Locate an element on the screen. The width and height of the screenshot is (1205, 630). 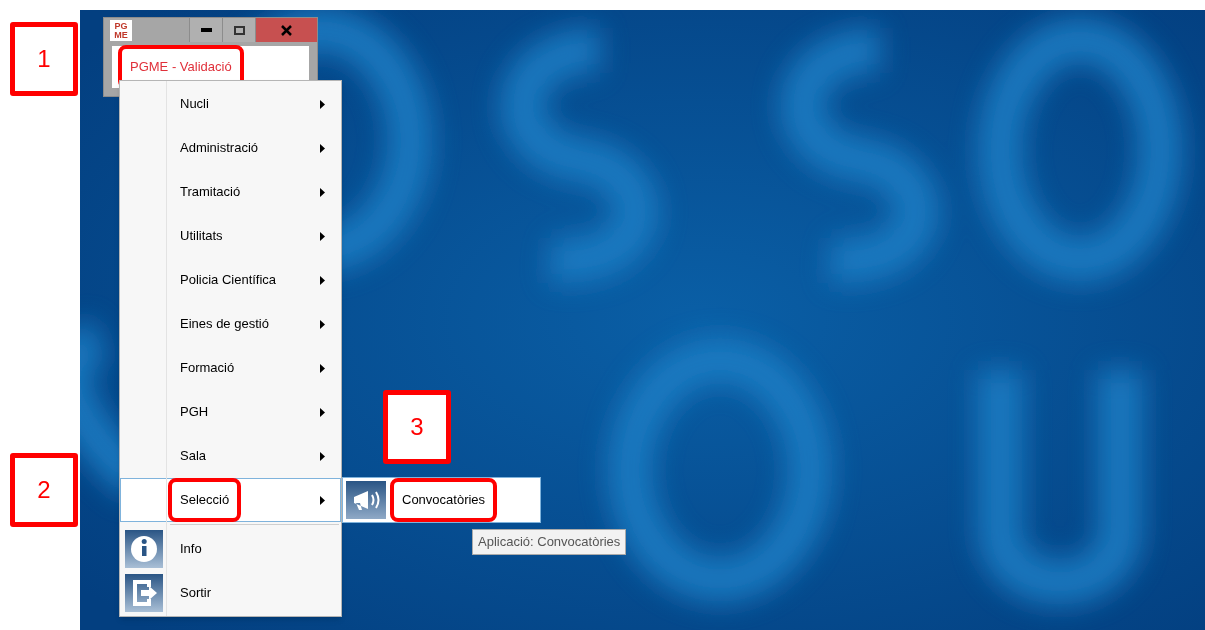
menu-item: PGH is located at coordinates (230, 412).